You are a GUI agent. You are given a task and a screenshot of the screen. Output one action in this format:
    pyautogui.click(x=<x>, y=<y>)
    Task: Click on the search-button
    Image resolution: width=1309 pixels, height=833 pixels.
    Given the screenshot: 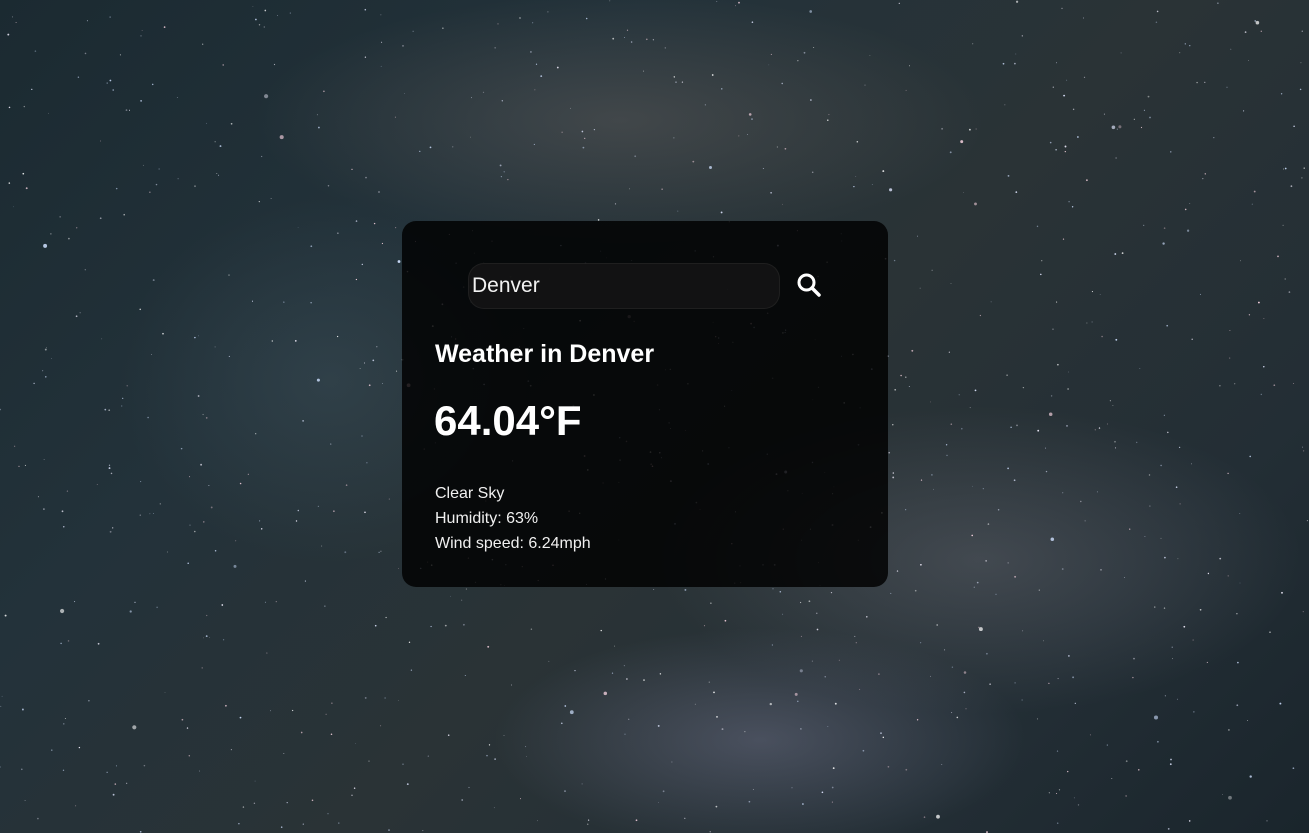 What is the action you would take?
    pyautogui.click(x=809, y=285)
    